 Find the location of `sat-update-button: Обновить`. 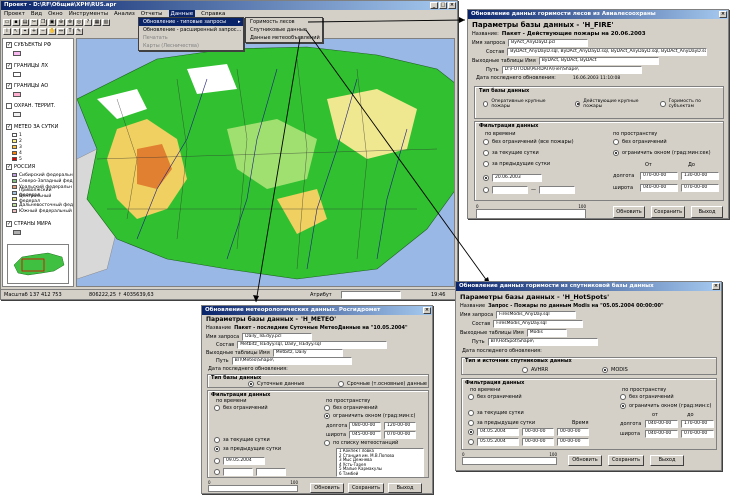

sat-update-button: Обновить is located at coordinates (585, 460).